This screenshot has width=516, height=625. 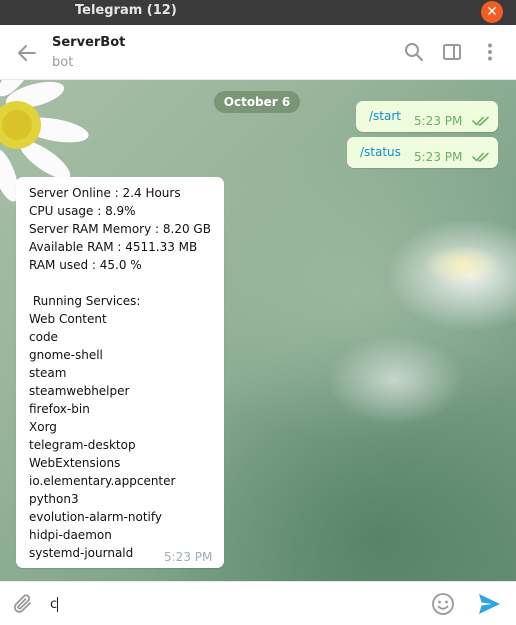 I want to click on close-icon: ✕, so click(x=492, y=12).